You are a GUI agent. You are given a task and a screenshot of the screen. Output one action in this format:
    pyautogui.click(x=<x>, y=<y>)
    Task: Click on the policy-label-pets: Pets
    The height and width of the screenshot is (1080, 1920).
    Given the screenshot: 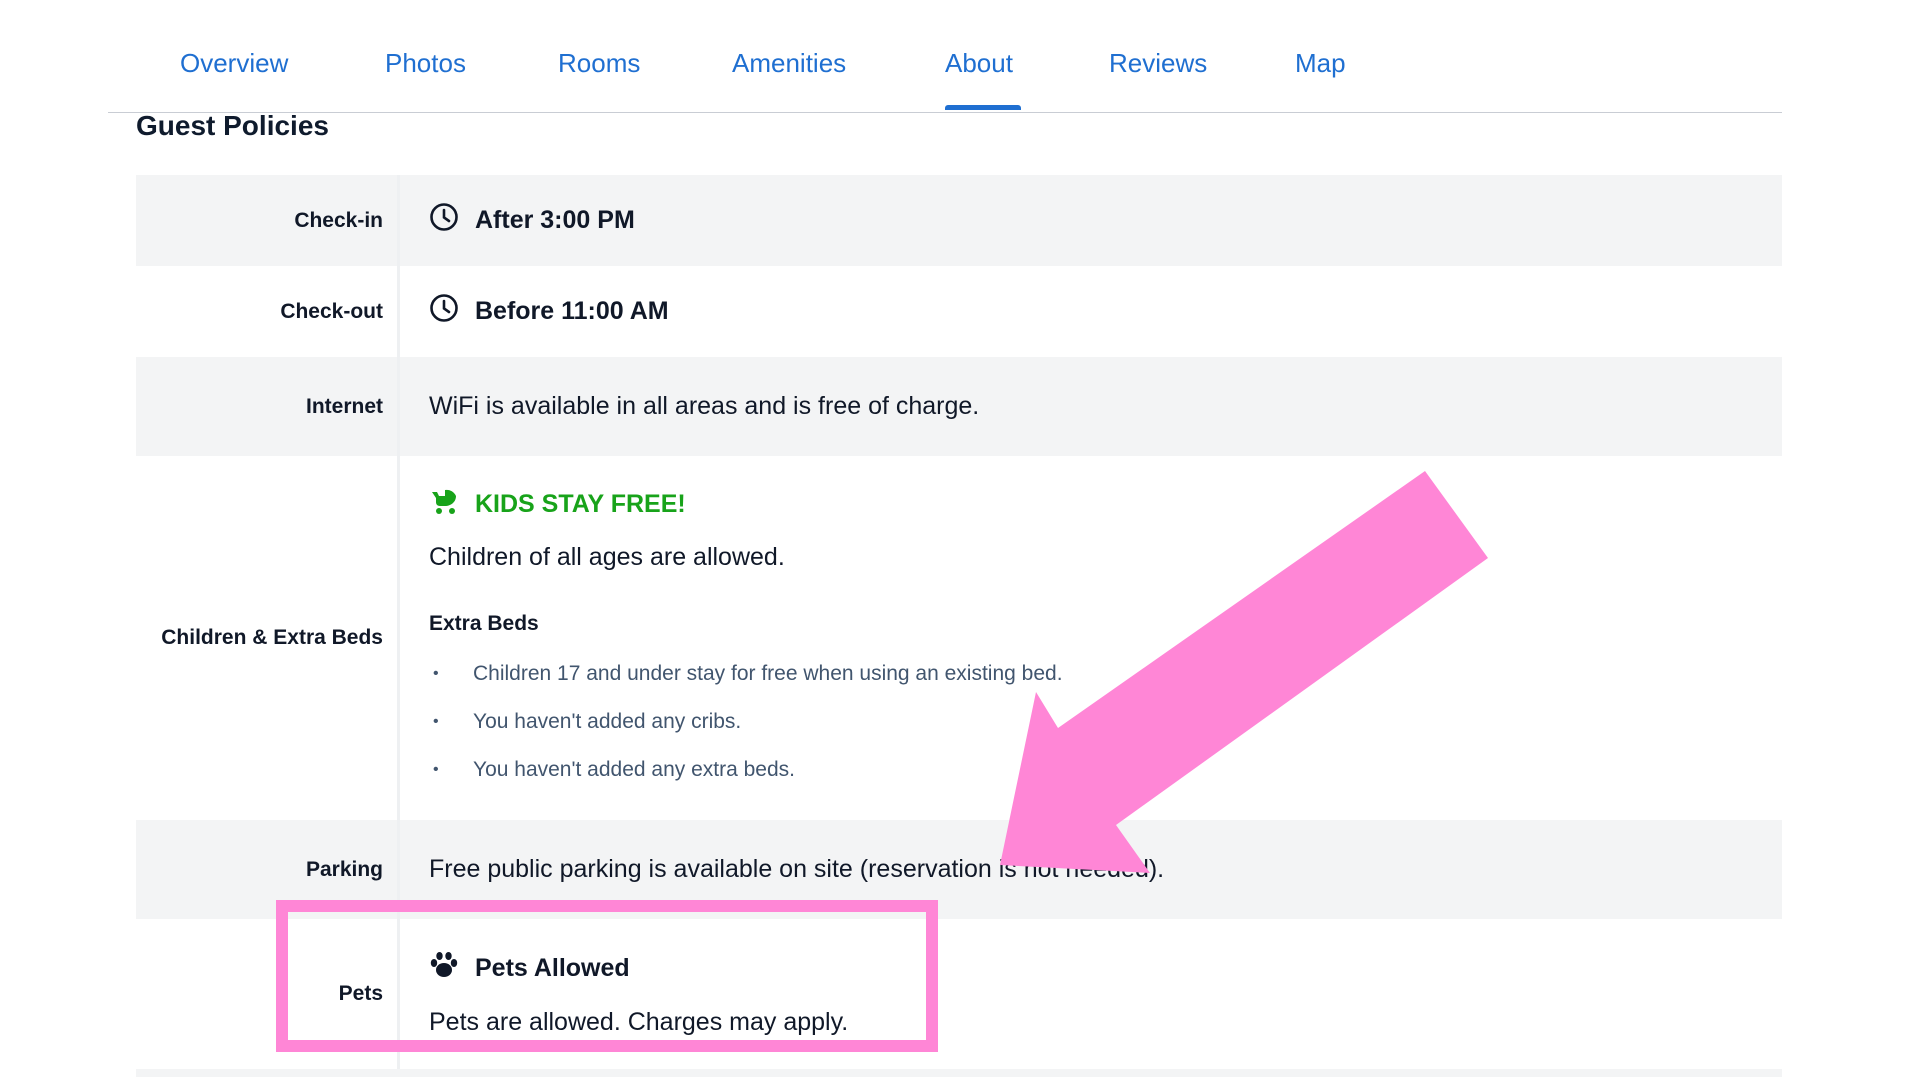 What is the action you would take?
    pyautogui.click(x=268, y=994)
    